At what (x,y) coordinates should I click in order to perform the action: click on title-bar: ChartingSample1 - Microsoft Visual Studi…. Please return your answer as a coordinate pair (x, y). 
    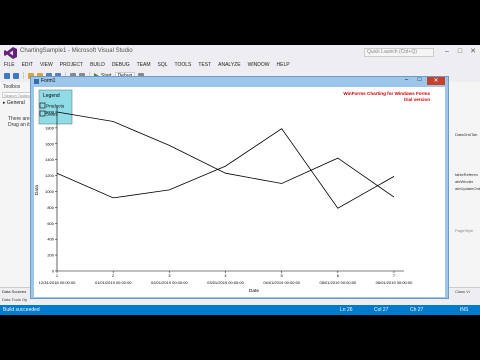
    Looking at the image, I should click on (240, 53).